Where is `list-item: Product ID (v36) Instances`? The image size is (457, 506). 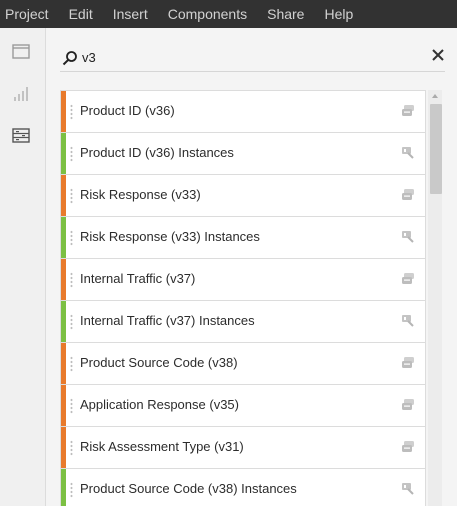 list-item: Product ID (v36) Instances is located at coordinates (243, 153).